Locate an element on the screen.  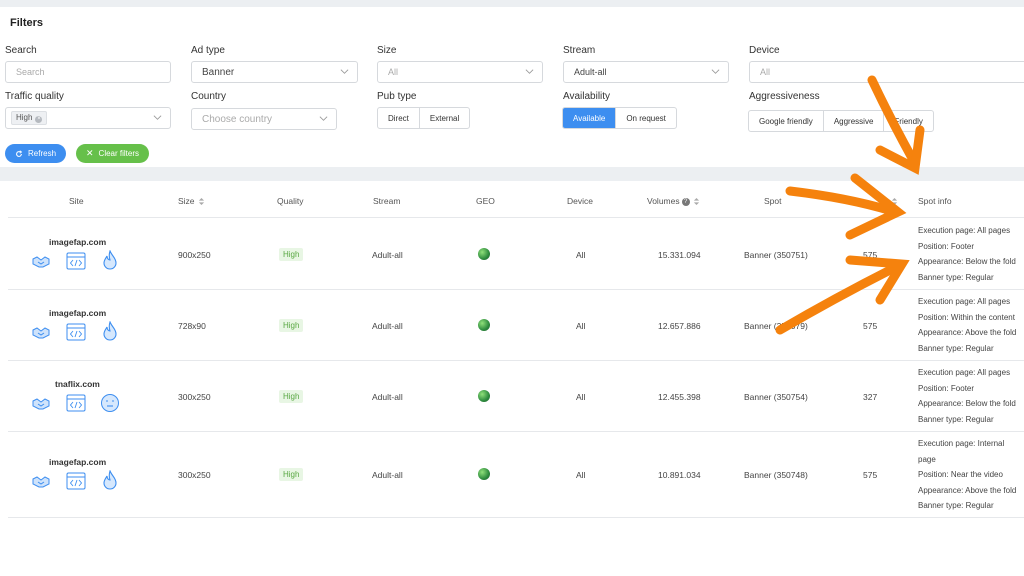
stream-cell: Adult-all is located at coordinates (387, 475).